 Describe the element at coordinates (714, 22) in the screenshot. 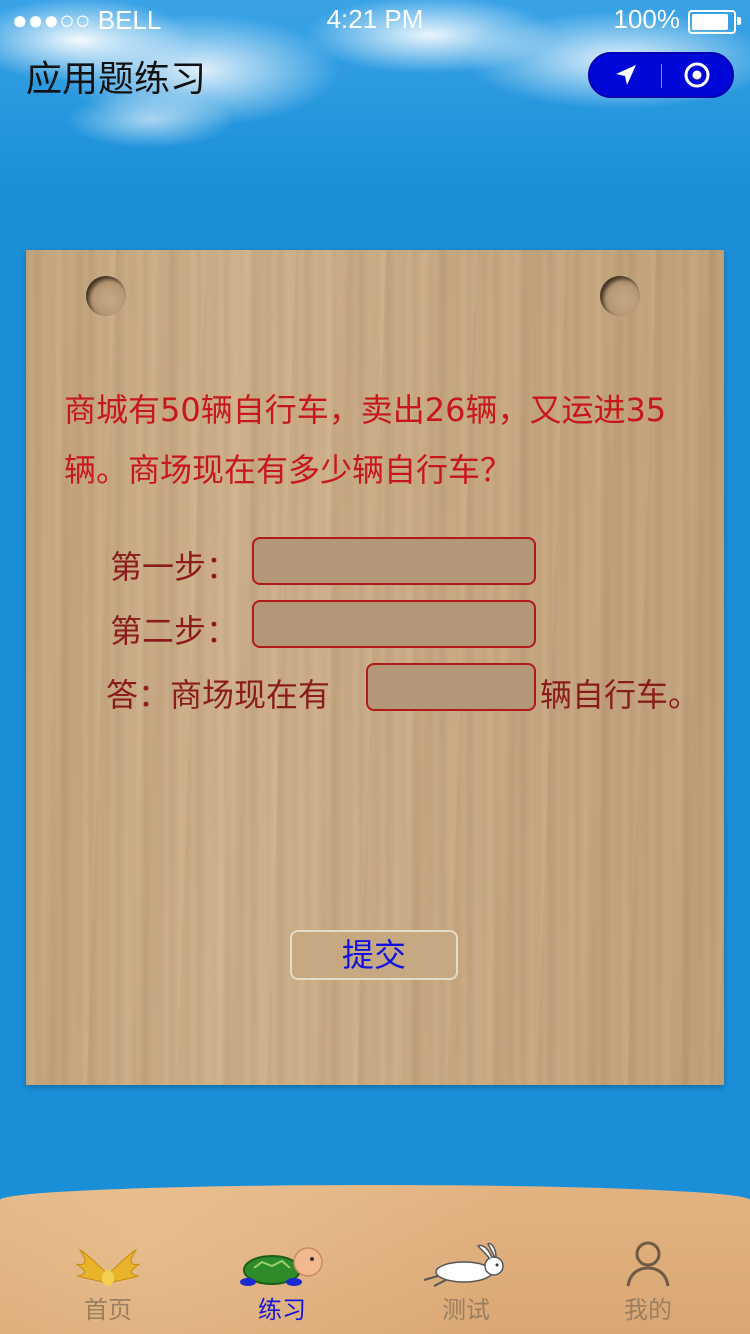

I see `battery-icon` at that location.